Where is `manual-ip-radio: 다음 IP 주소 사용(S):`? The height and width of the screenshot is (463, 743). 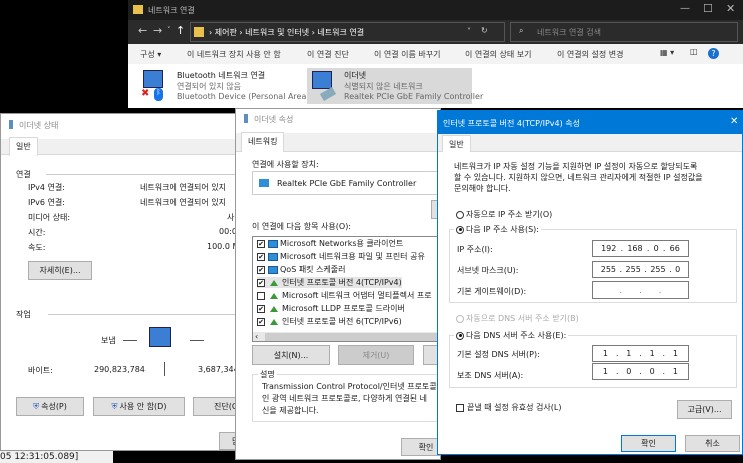 manual-ip-radio: 다음 IP 주소 사용(S): is located at coordinates (497, 229).